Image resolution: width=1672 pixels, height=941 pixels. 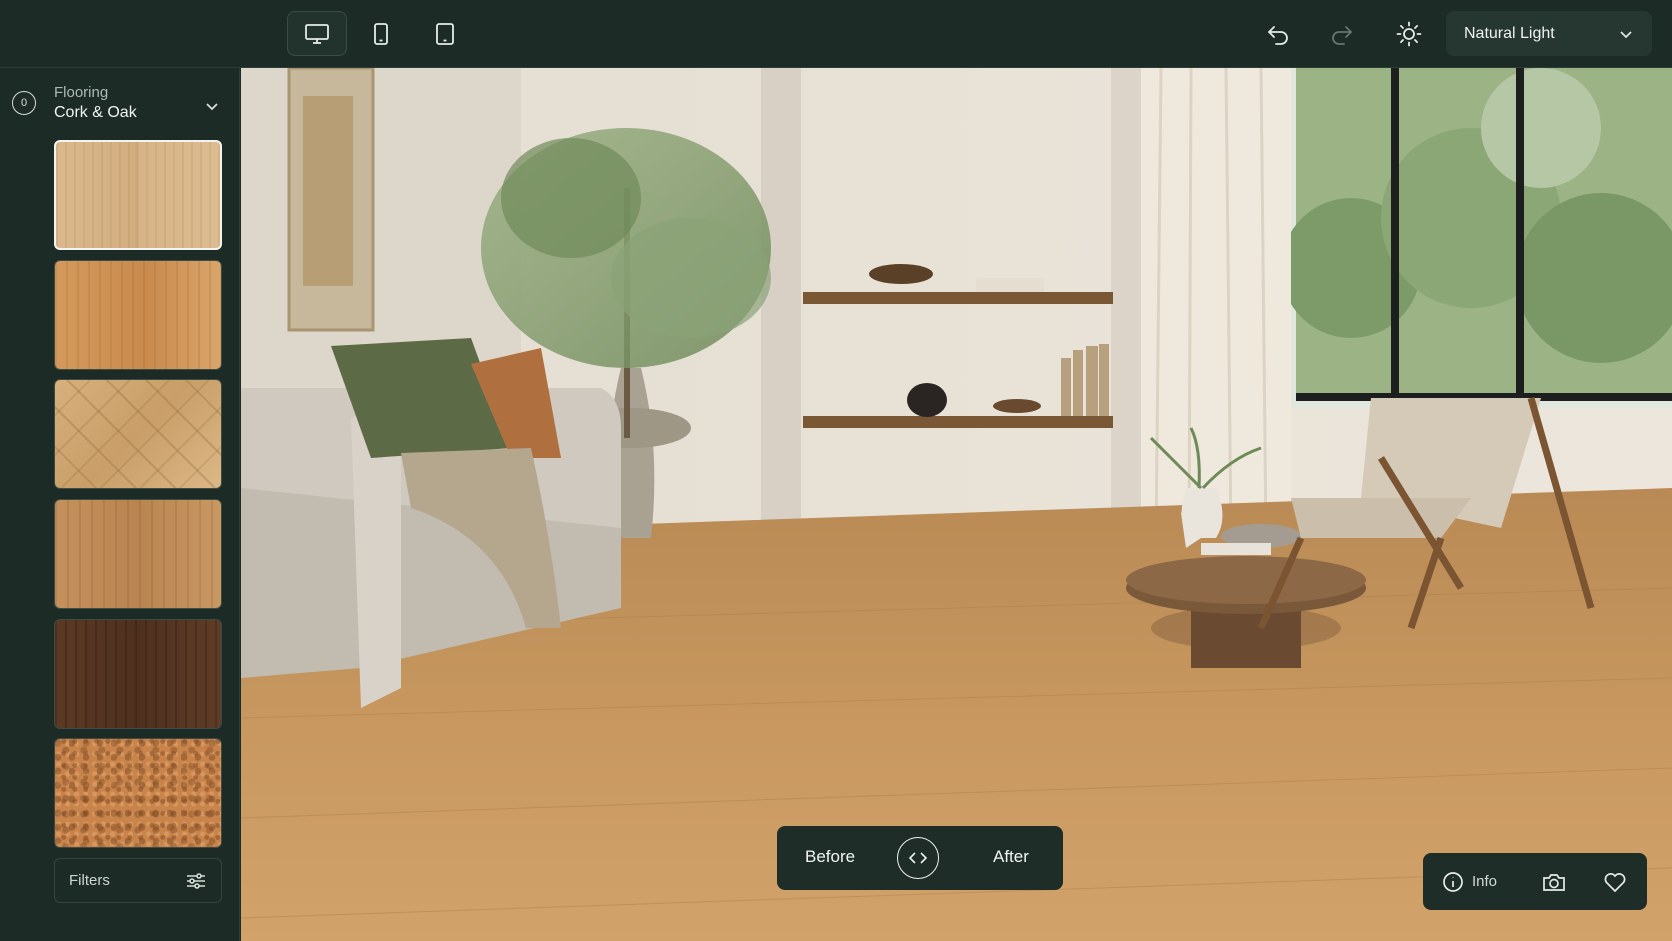 I want to click on phone-icon, so click(x=381, y=33).